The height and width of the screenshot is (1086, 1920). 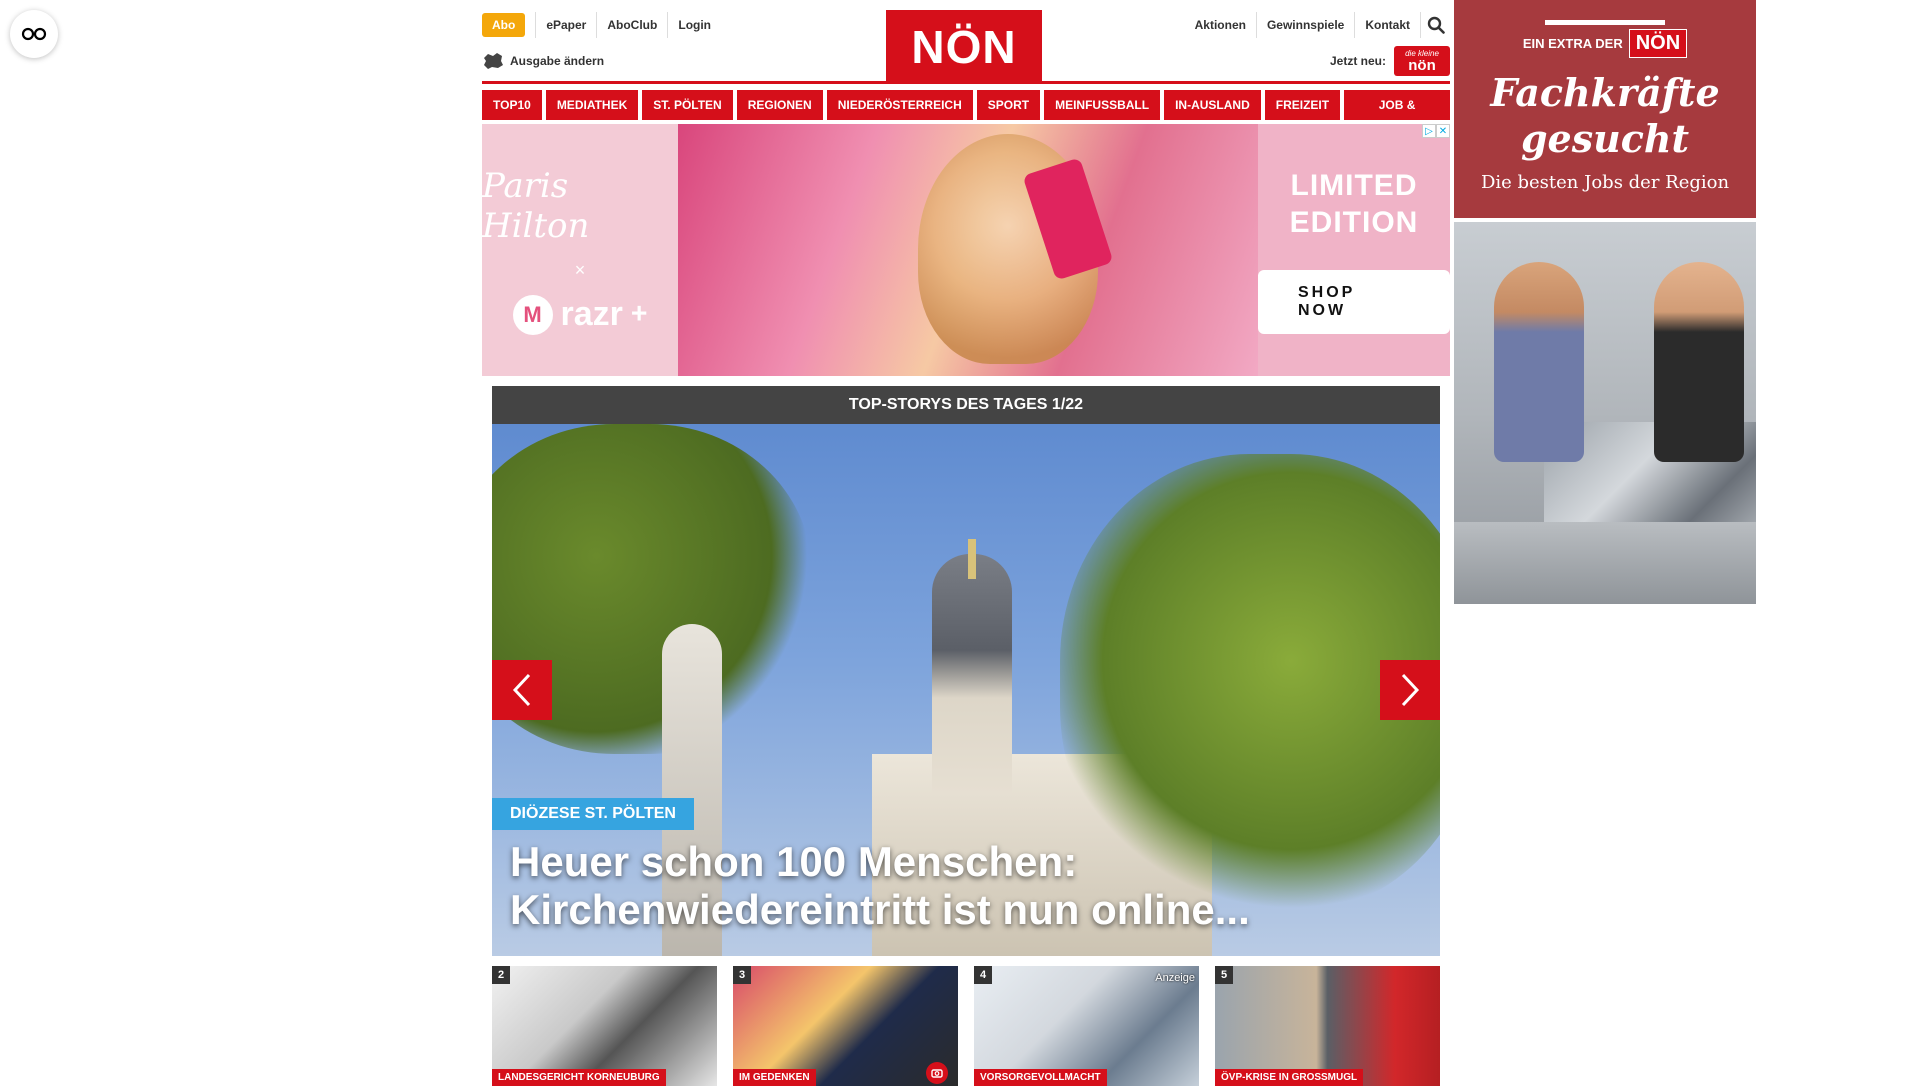 I want to click on ad-cta-panel: LIMITED EDITION SHOP NOW, so click(x=1354, y=250).